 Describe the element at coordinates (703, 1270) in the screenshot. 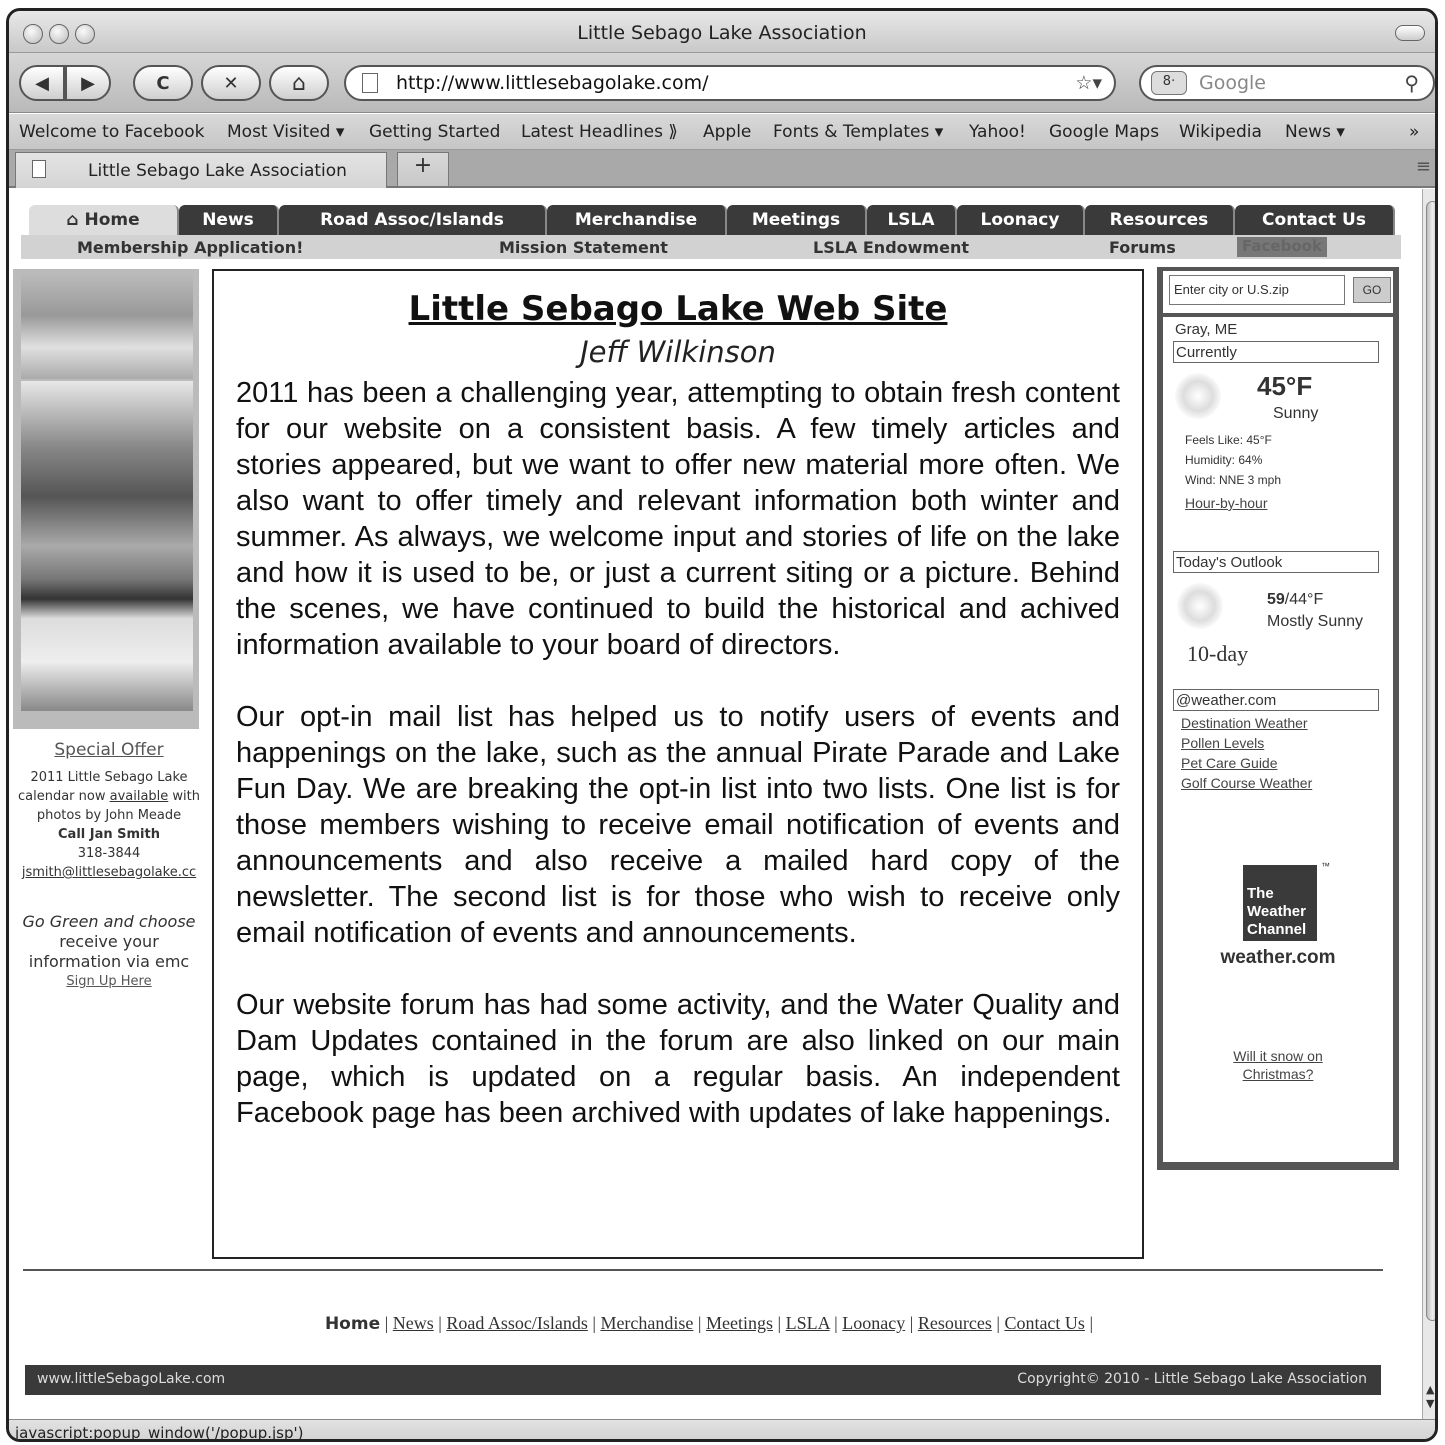

I see `footer-divider` at that location.